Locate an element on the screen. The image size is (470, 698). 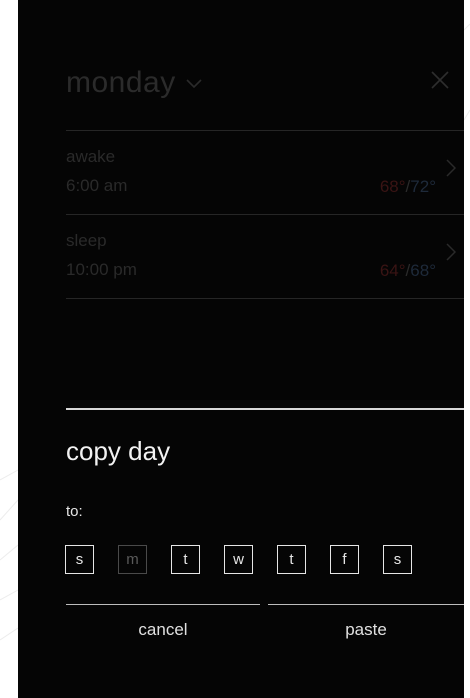
cool-setpoint: 68° is located at coordinates (423, 270).